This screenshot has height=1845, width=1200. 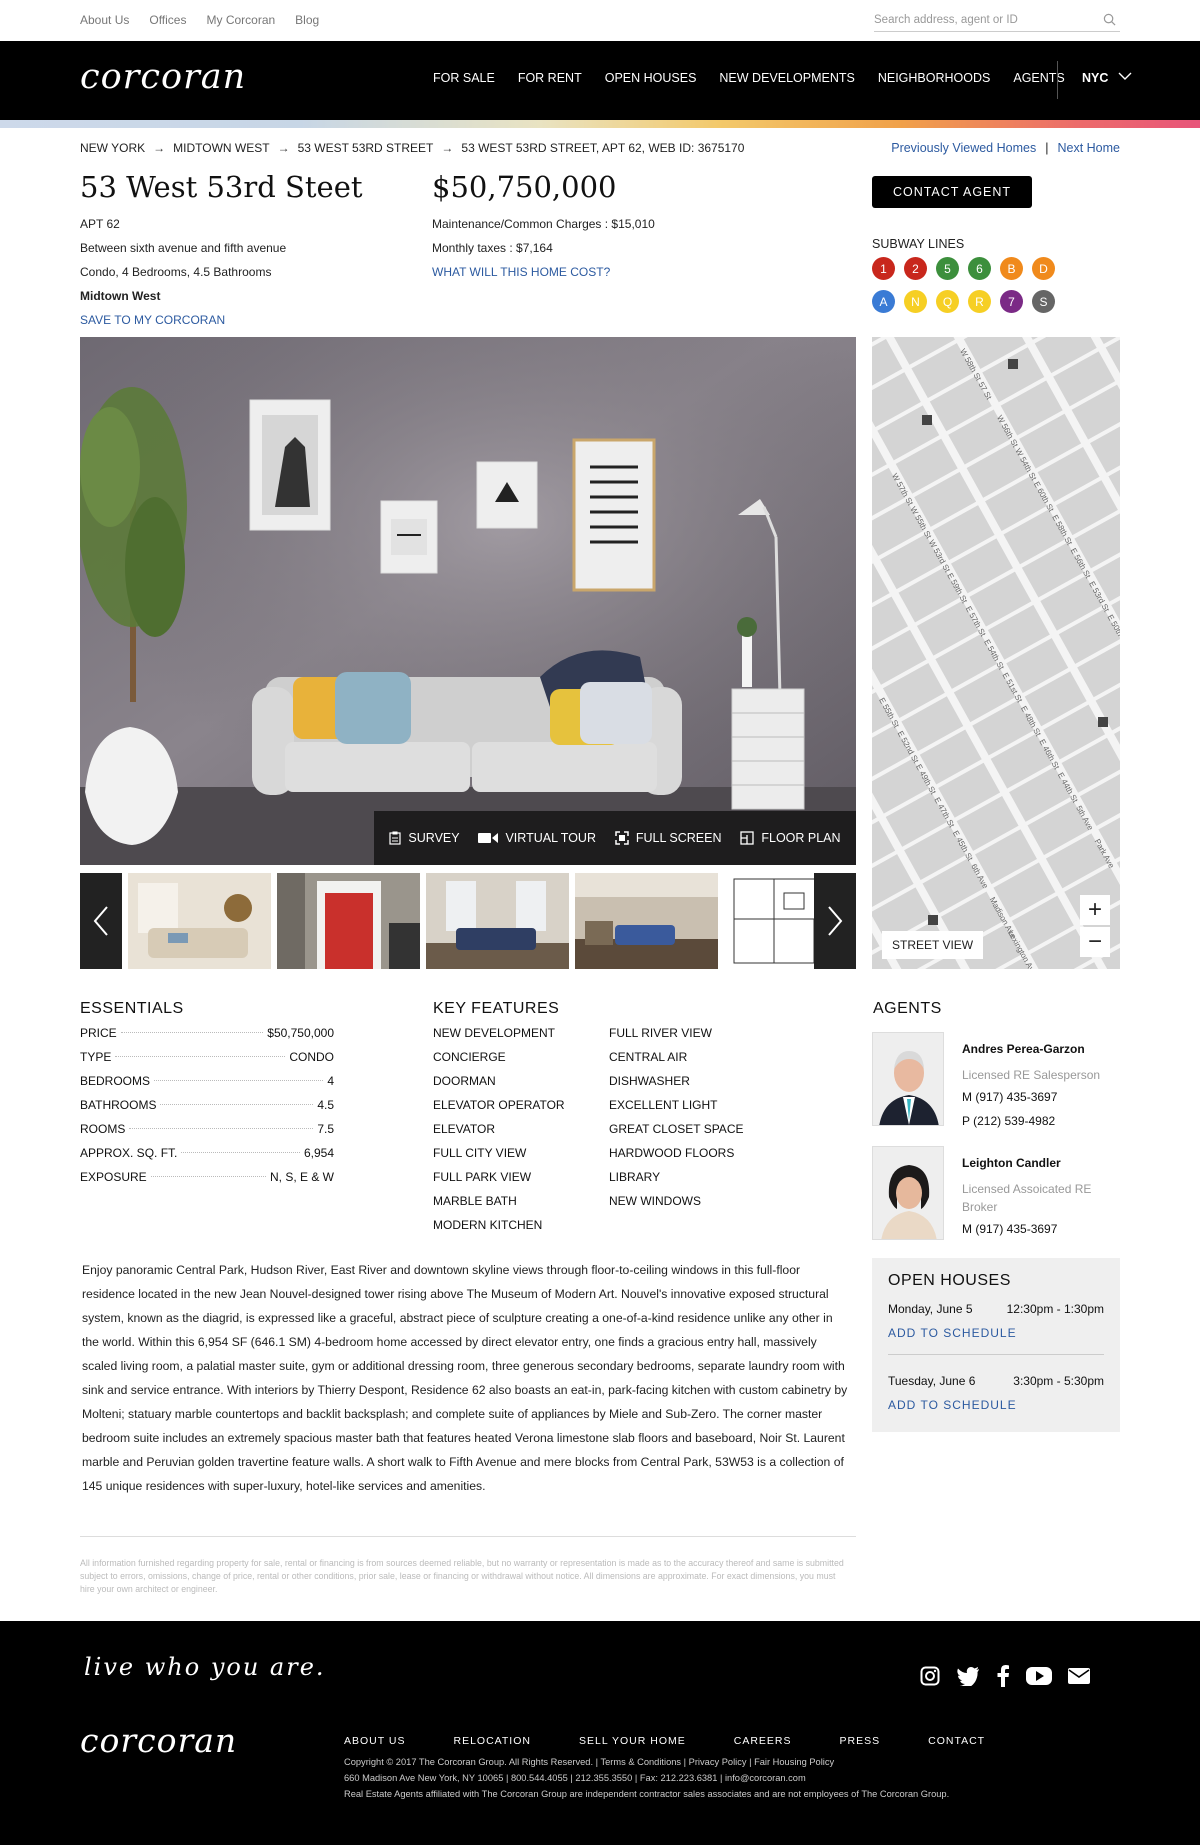 I want to click on subway-line-badge: N, so click(x=915, y=301).